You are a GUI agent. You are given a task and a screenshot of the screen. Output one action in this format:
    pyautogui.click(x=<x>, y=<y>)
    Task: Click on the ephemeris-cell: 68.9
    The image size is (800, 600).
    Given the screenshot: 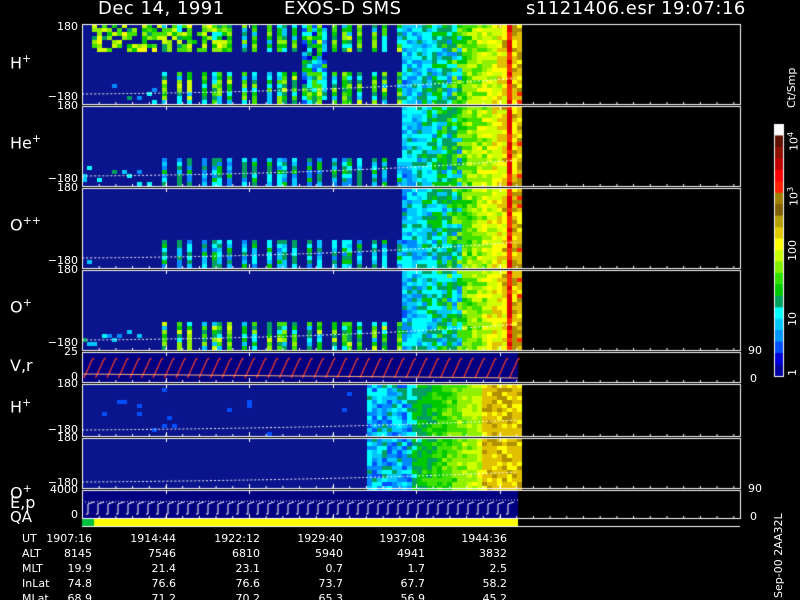 What is the action you would take?
    pyautogui.click(x=80, y=596)
    